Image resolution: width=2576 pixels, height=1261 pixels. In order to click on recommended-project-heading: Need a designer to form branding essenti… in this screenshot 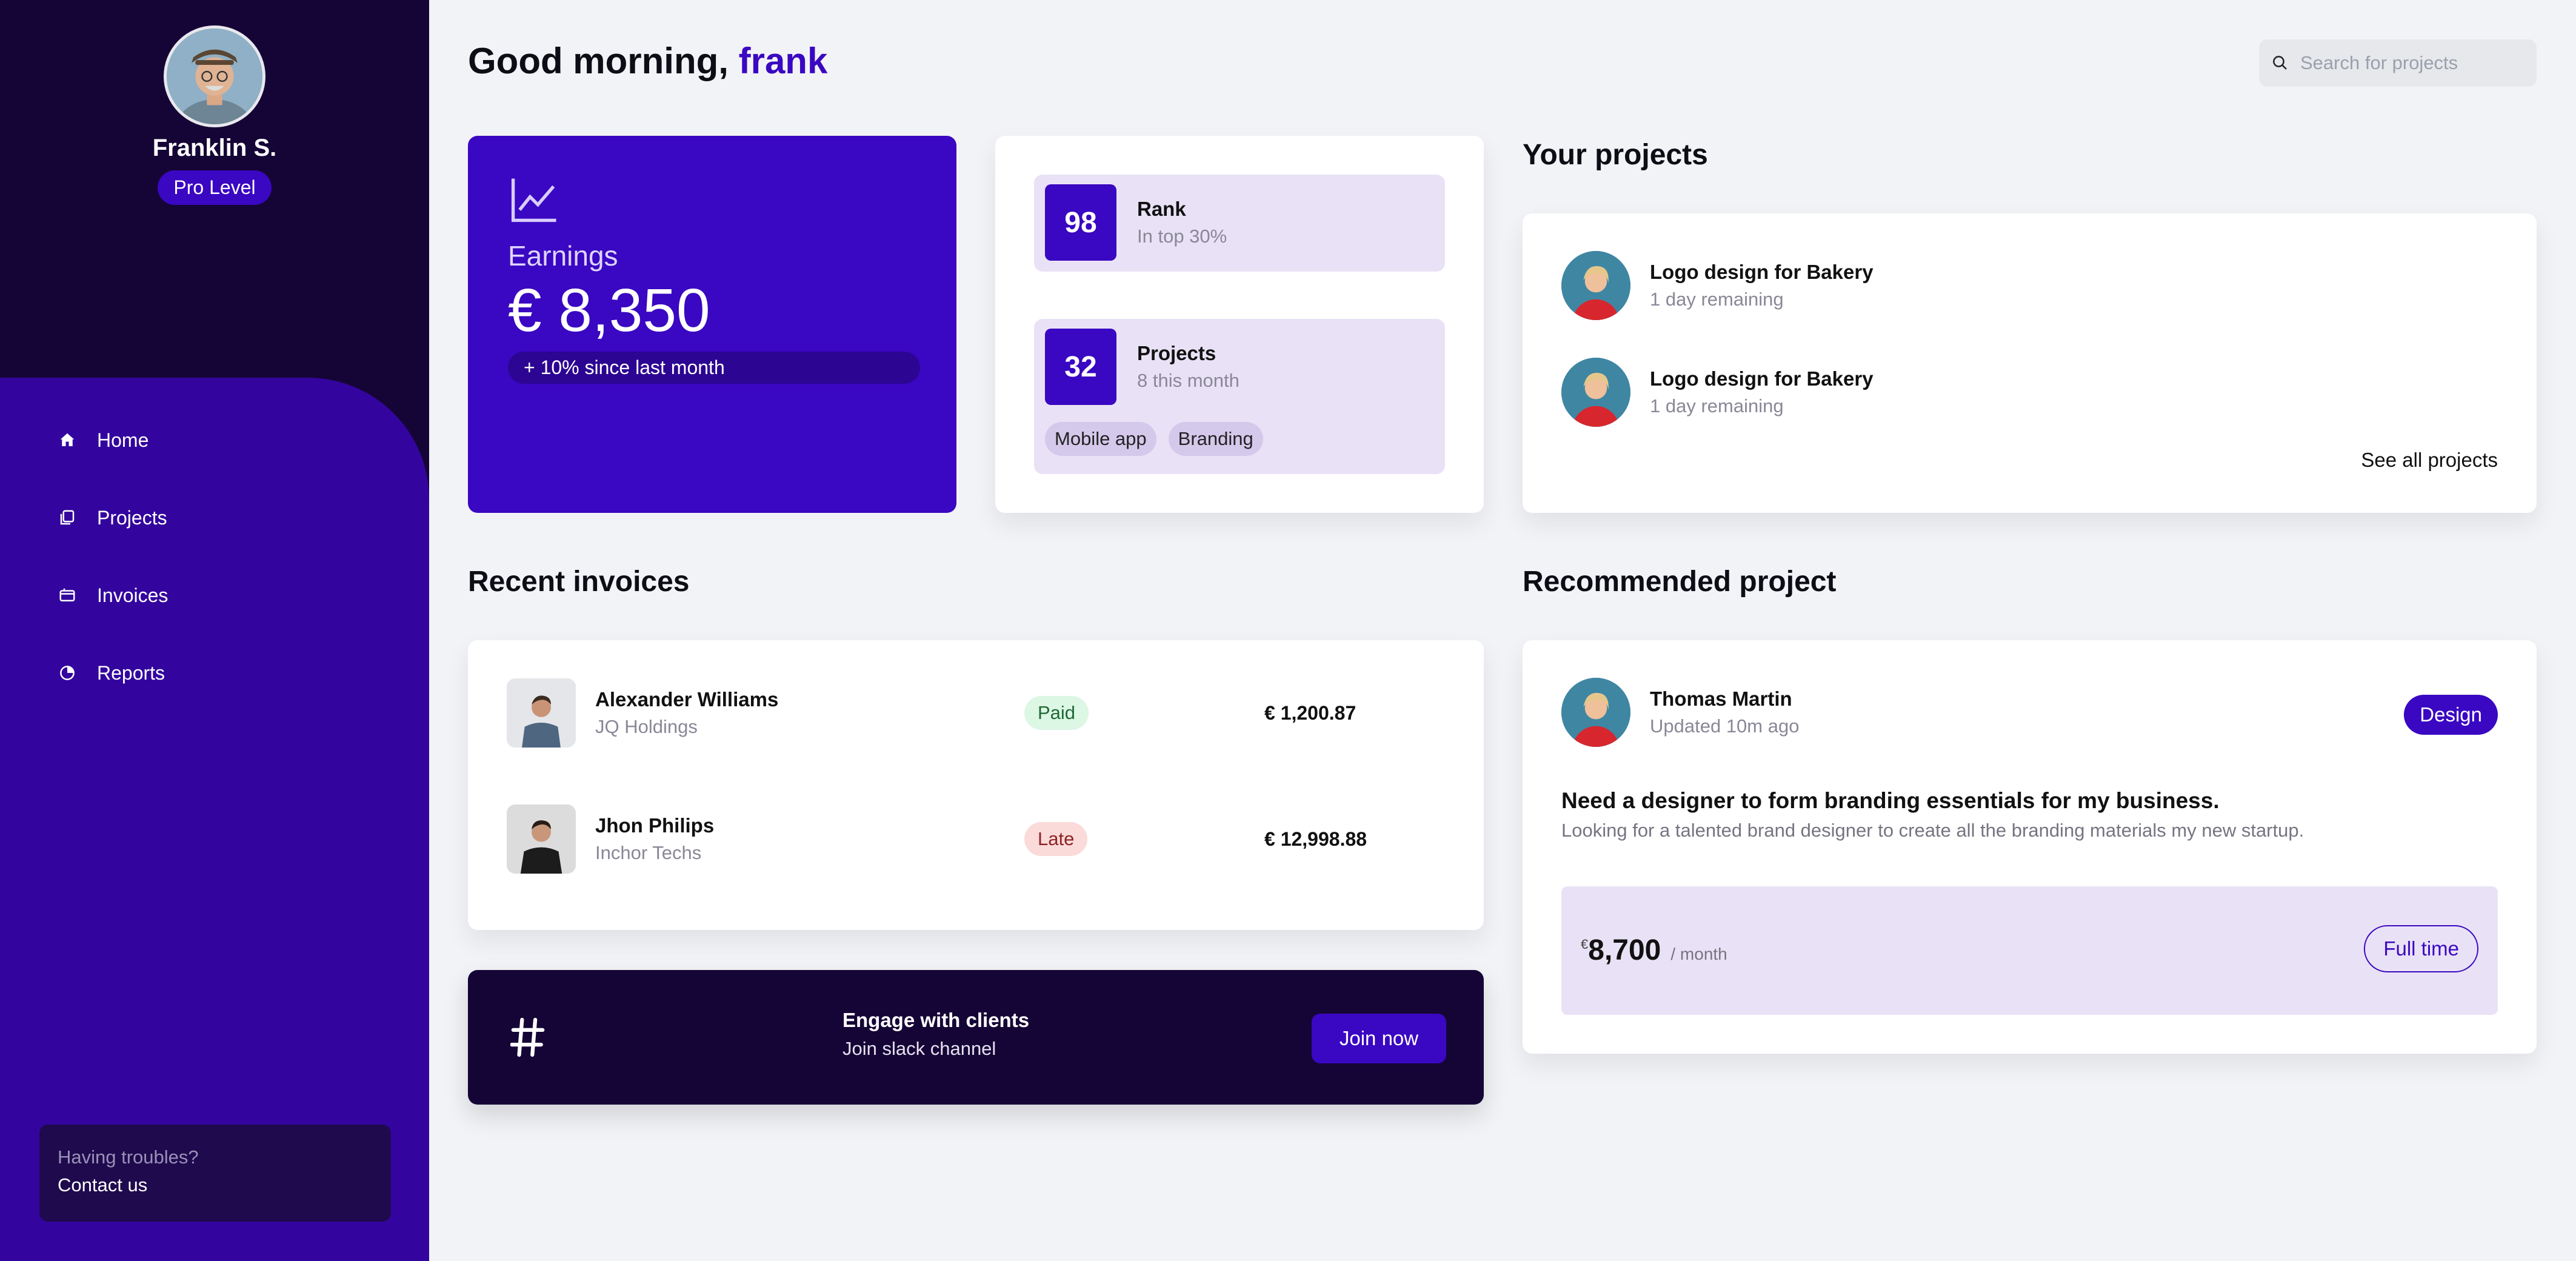, I will do `click(1890, 800)`.